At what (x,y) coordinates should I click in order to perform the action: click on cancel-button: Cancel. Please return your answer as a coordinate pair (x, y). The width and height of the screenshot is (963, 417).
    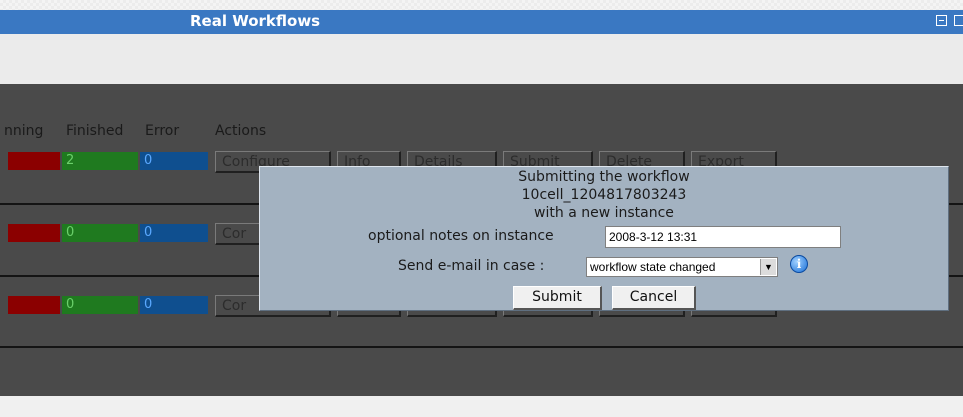
    Looking at the image, I should click on (654, 298).